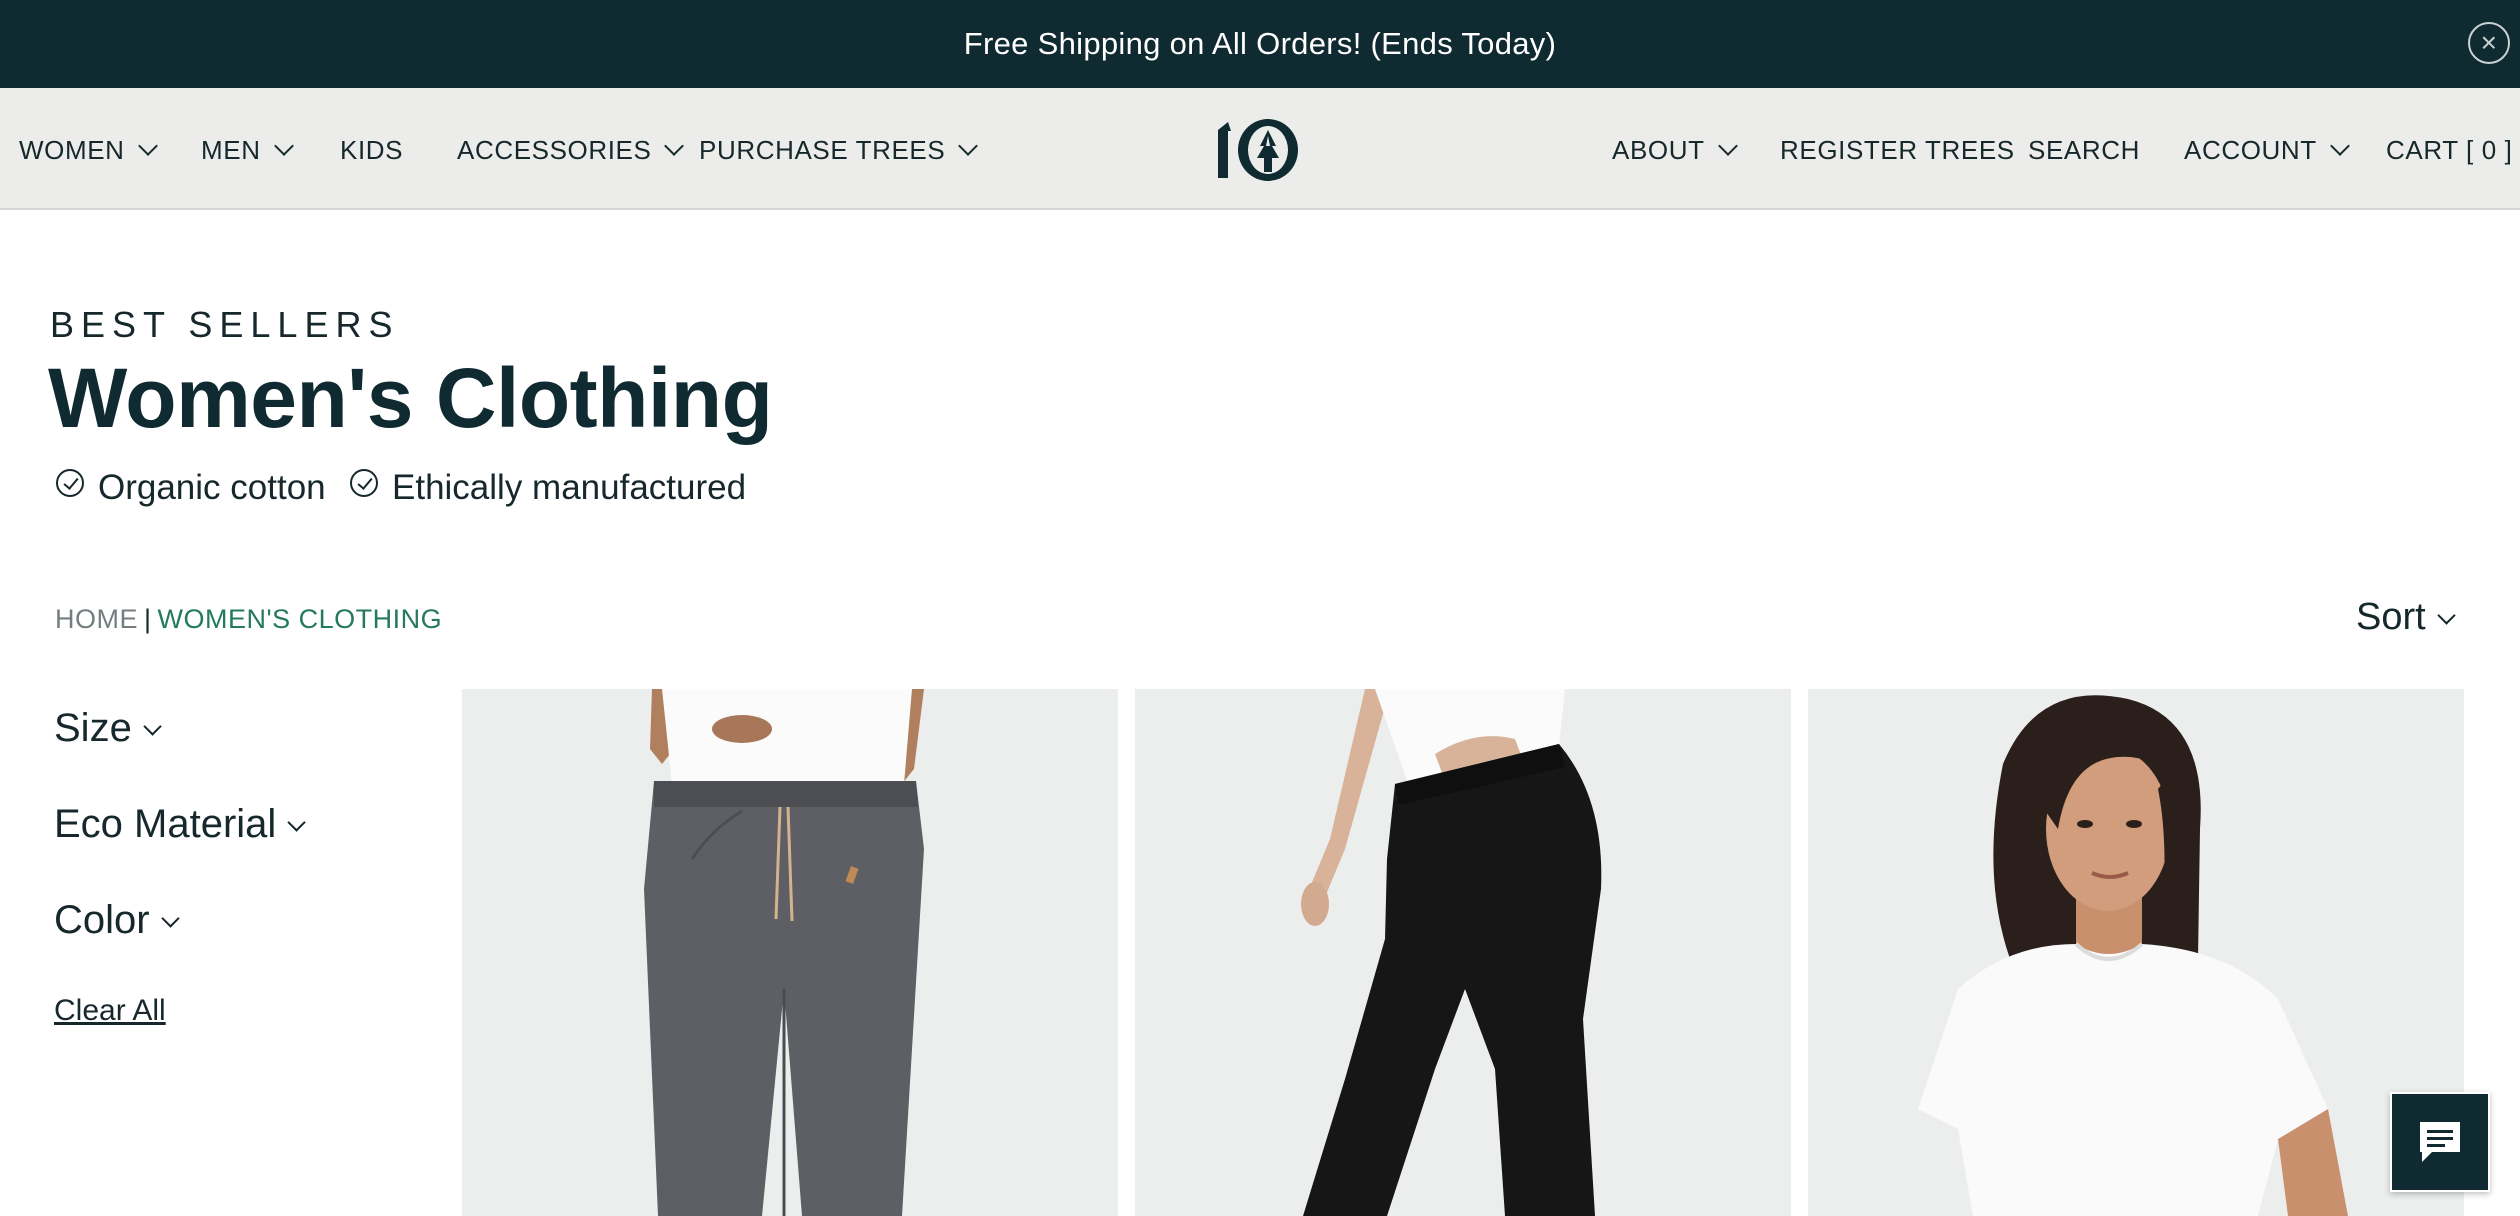 This screenshot has height=1216, width=2520. I want to click on chat-icon, so click(2440, 1142).